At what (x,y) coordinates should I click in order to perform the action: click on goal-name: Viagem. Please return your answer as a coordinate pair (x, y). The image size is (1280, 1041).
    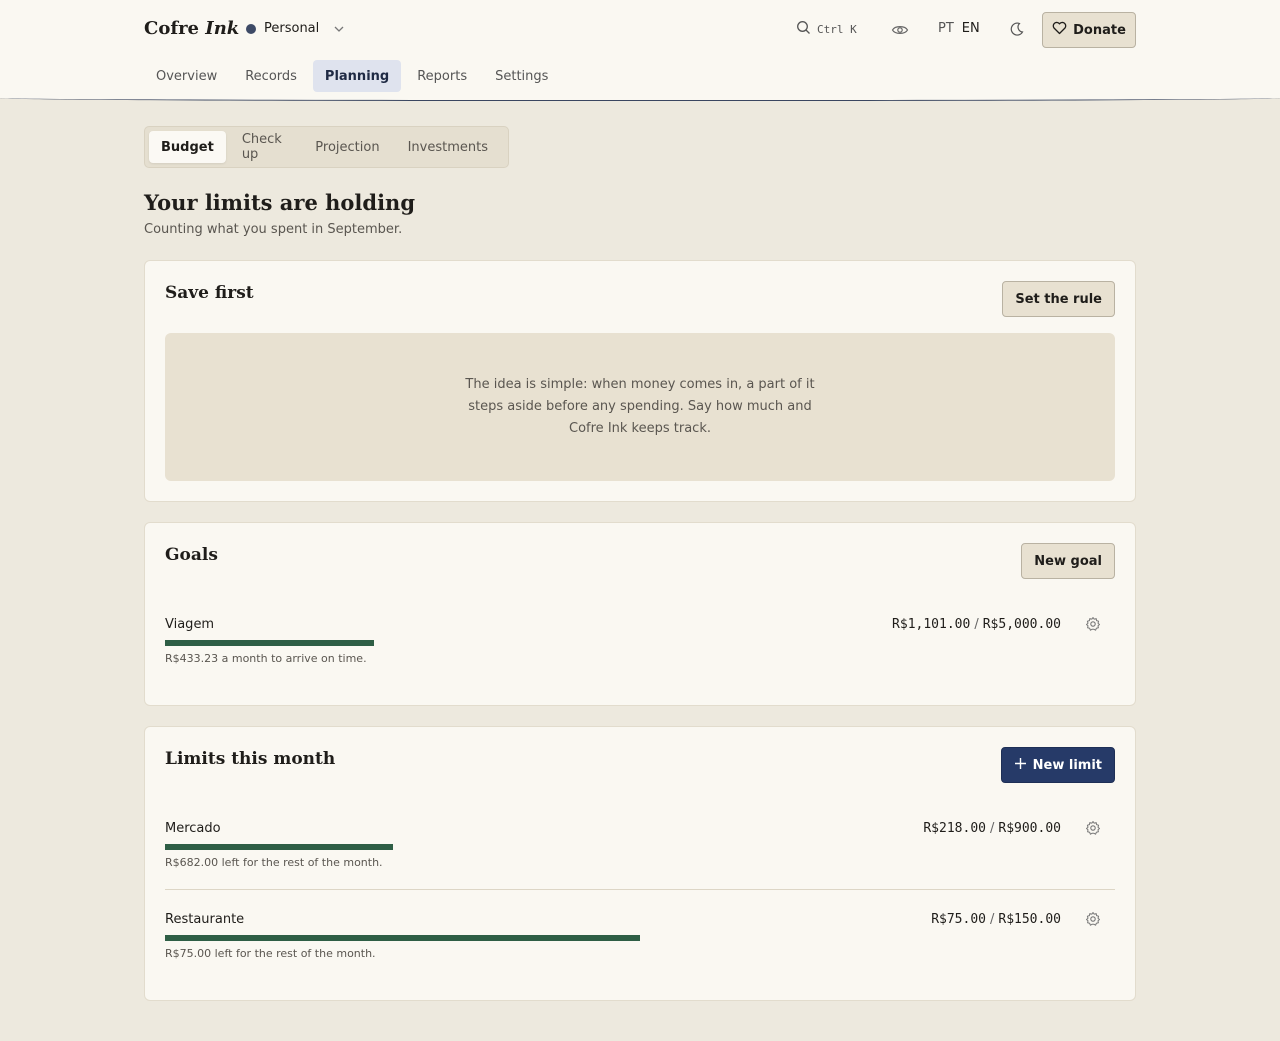
    Looking at the image, I should click on (190, 624).